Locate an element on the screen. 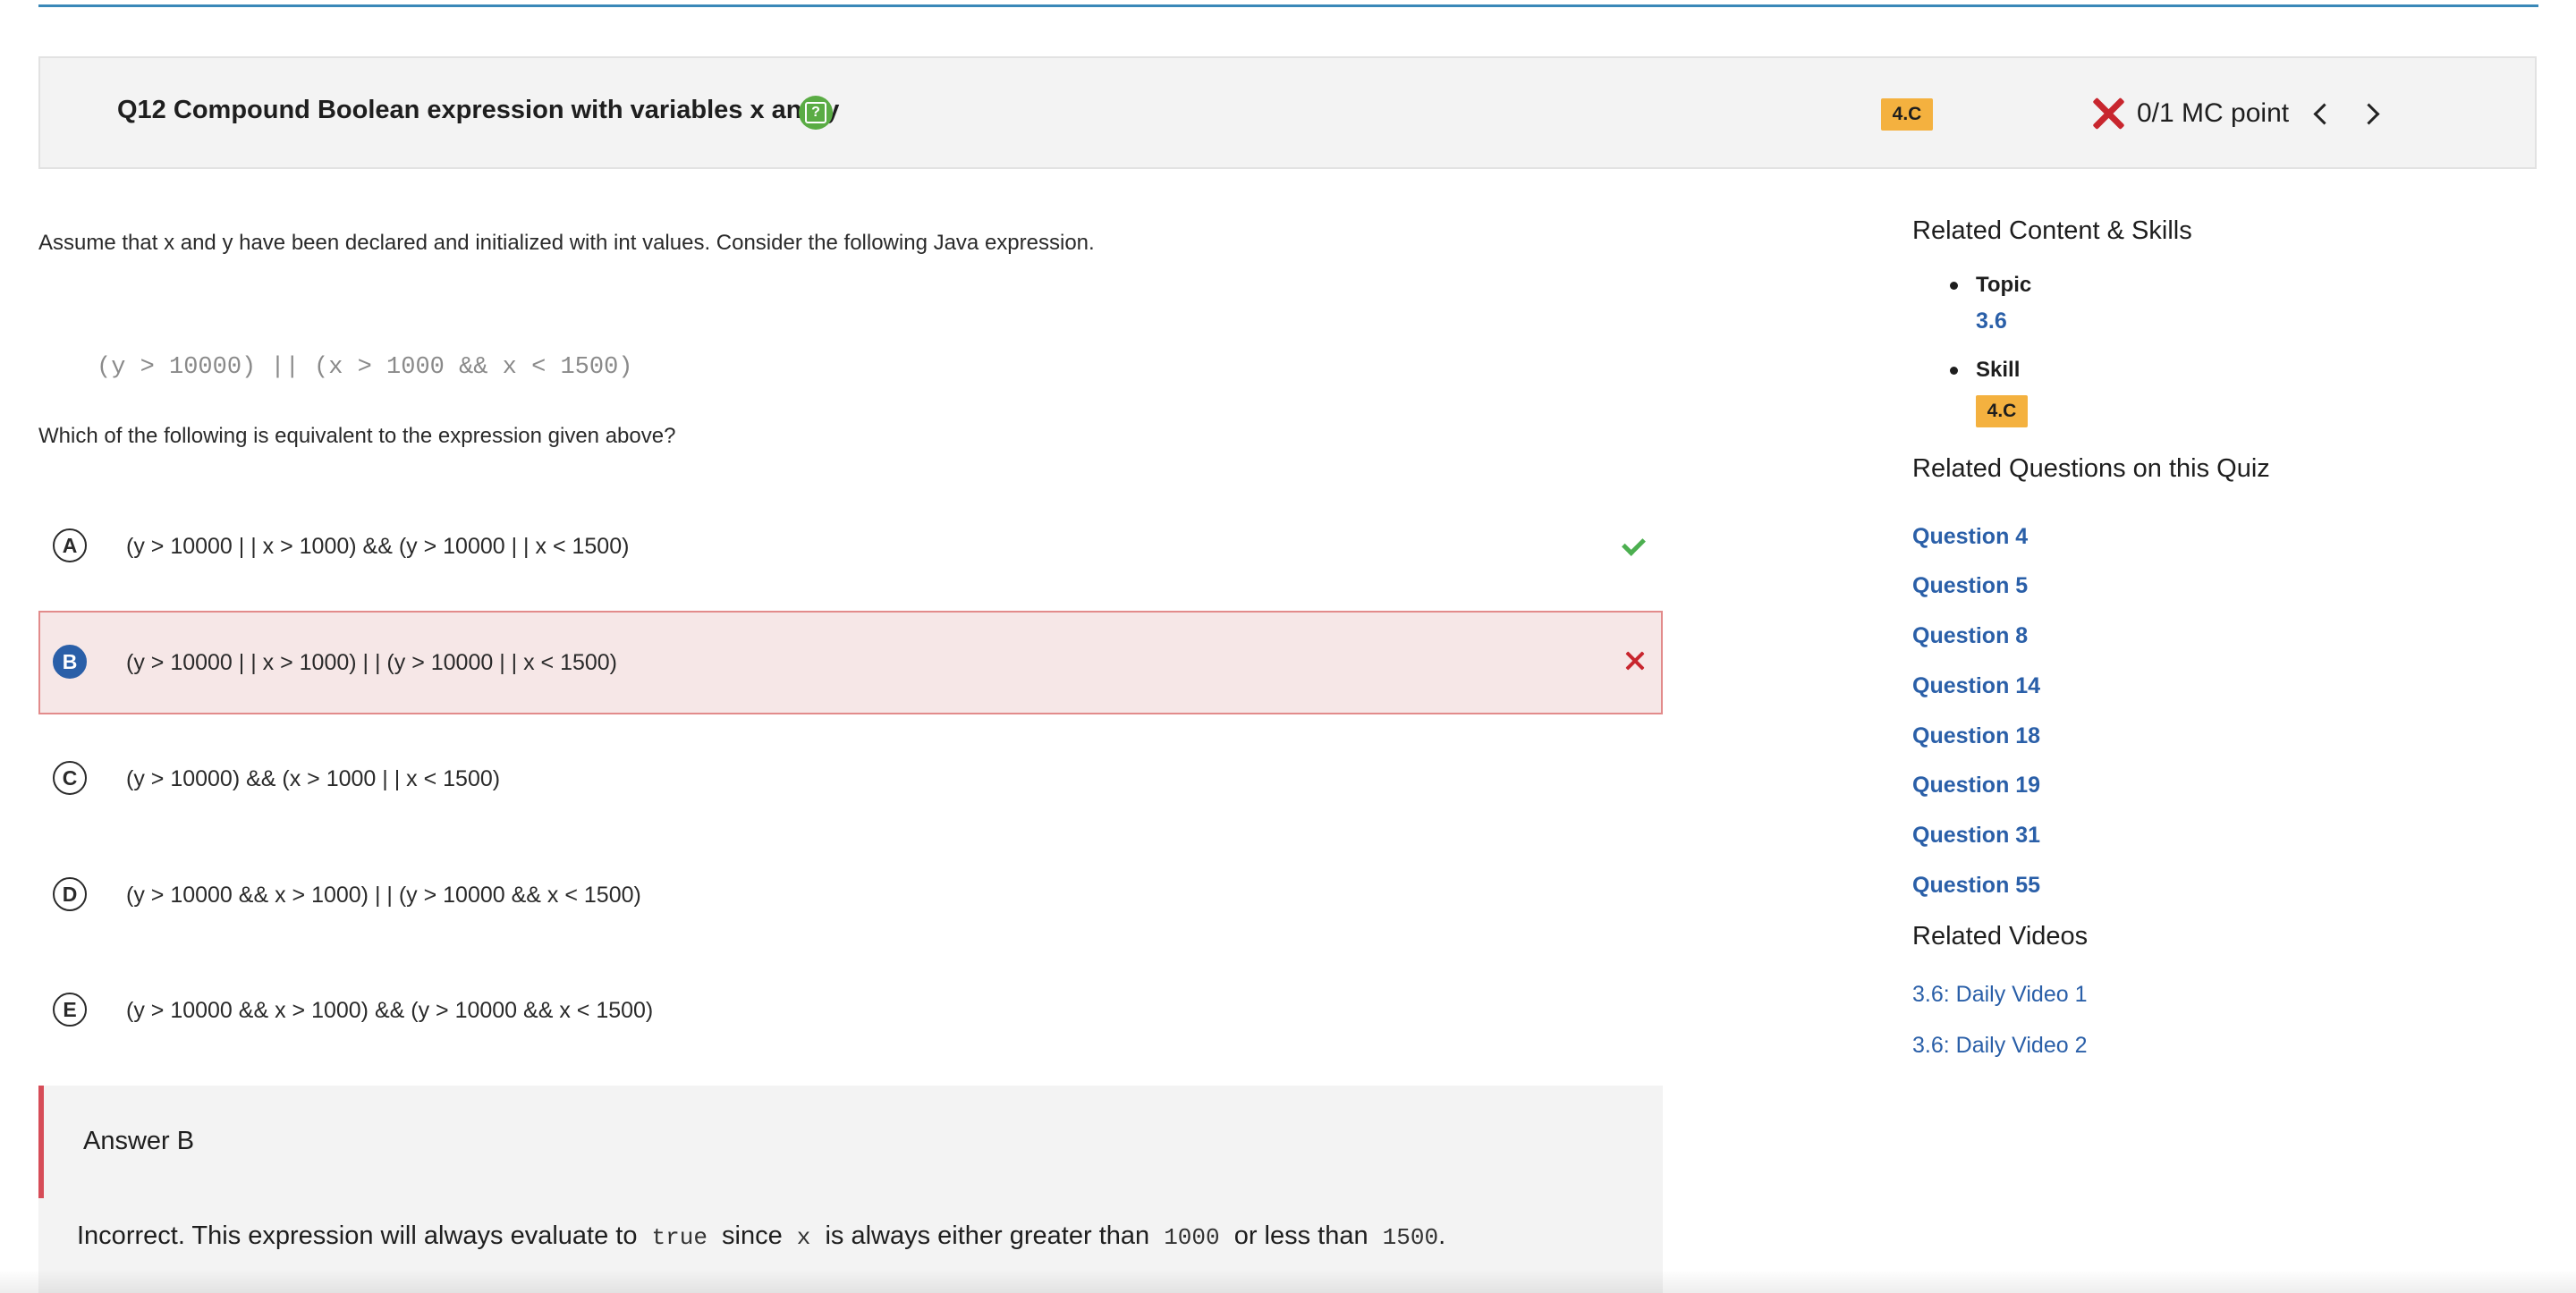  help-icon: ? is located at coordinates (816, 113).